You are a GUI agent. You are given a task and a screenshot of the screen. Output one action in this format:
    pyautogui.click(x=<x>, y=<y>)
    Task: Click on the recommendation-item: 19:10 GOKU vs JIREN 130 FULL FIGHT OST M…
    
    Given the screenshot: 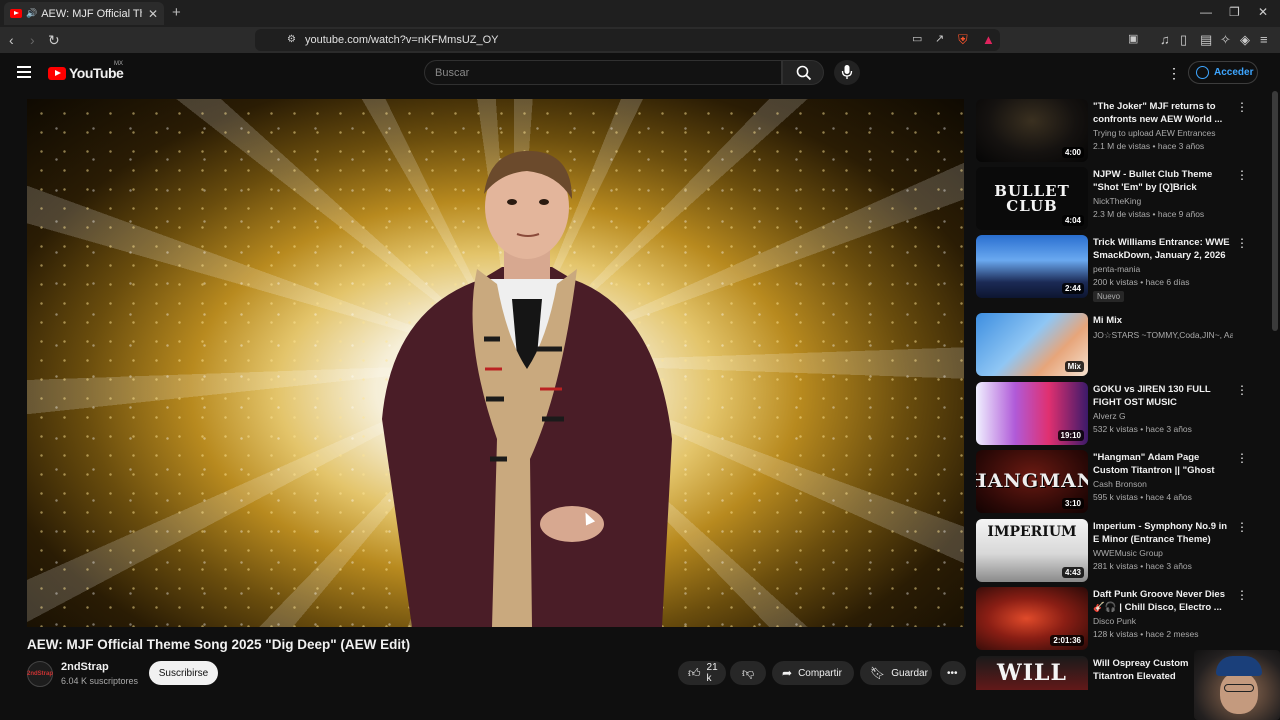 What is the action you would take?
    pyautogui.click(x=1121, y=414)
    